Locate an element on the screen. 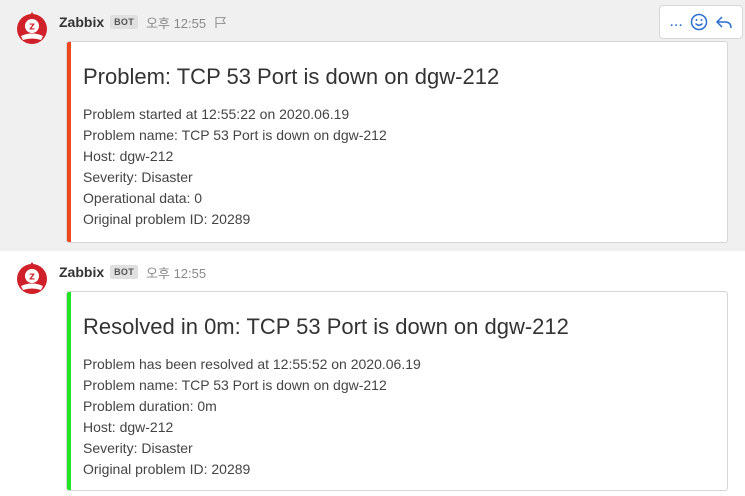 The image size is (745, 496). reply-button is located at coordinates (724, 22).